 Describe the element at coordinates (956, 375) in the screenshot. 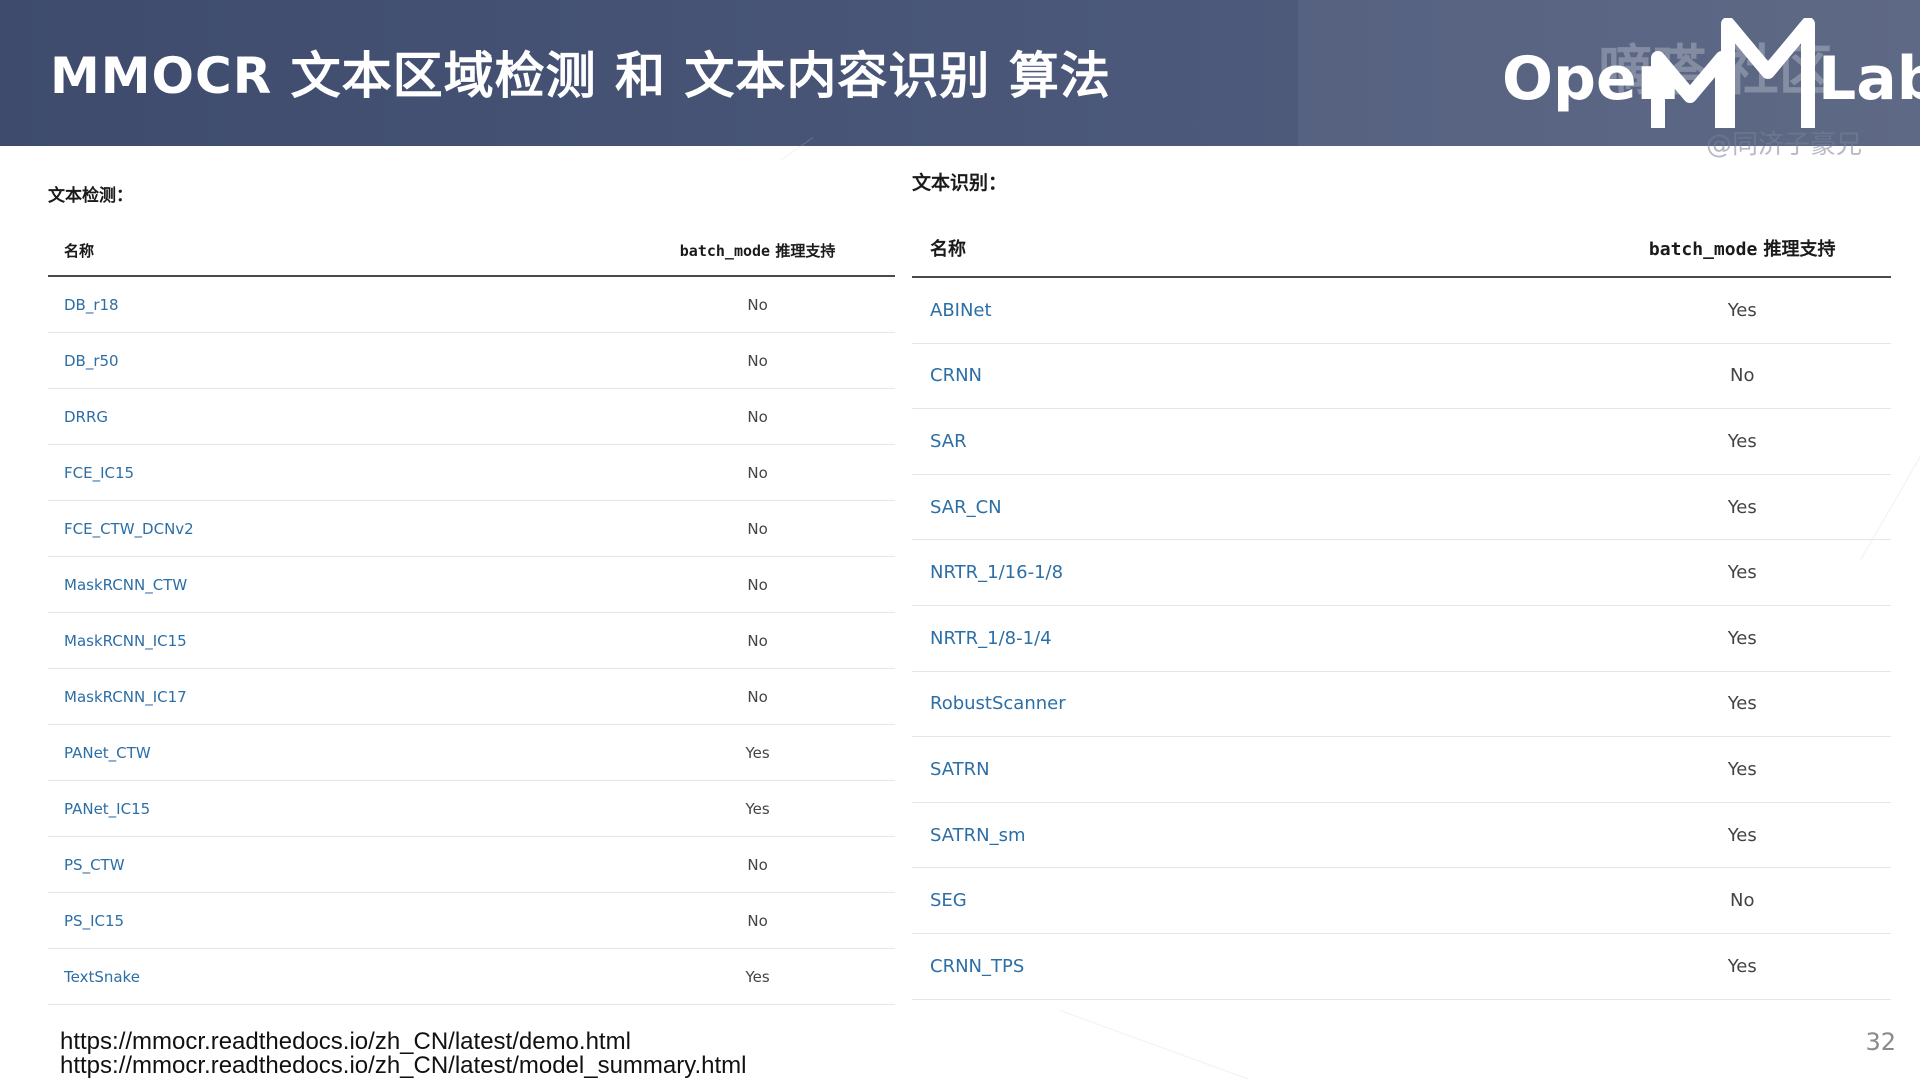

I see `model-link: CRNN` at that location.